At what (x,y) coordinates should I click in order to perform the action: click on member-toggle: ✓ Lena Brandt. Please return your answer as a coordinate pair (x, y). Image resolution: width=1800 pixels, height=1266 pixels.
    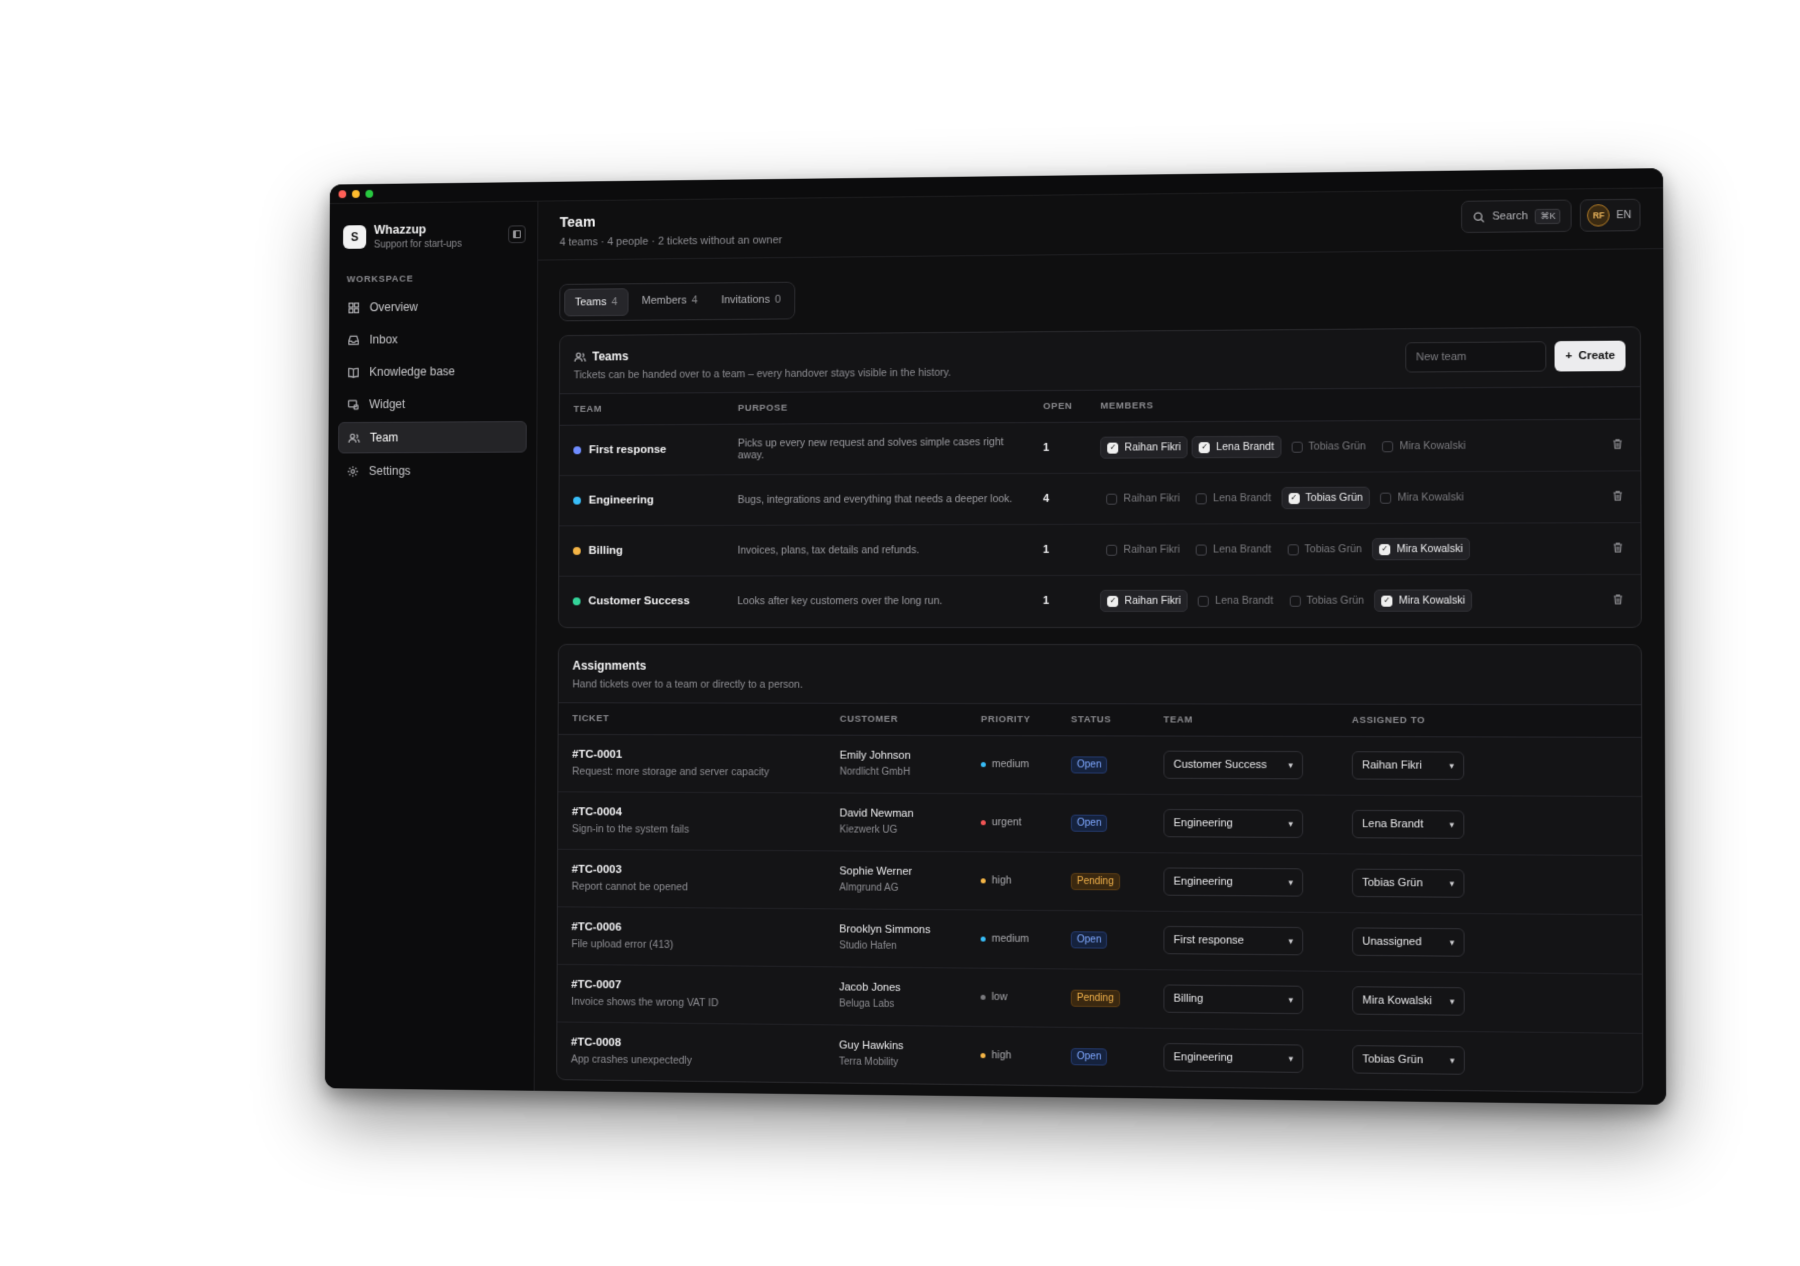
    Looking at the image, I should click on (1236, 447).